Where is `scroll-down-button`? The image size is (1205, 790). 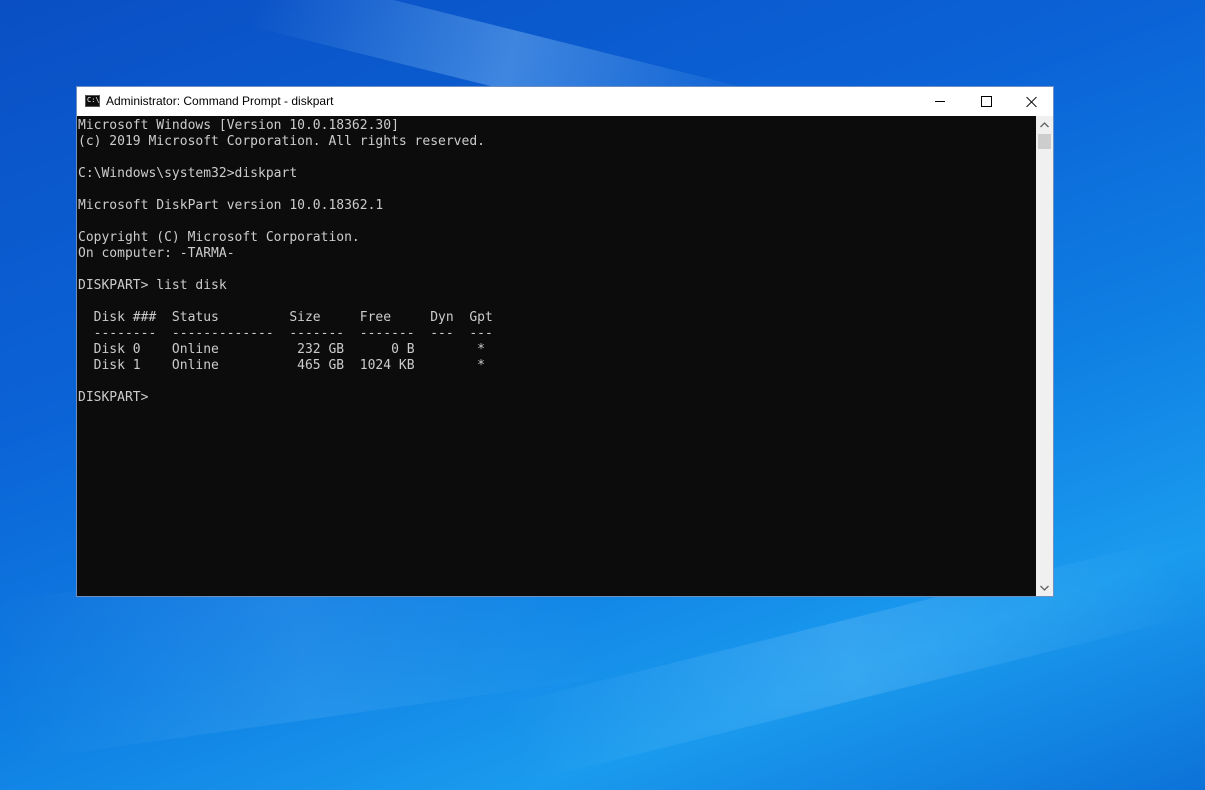 scroll-down-button is located at coordinates (1044, 587).